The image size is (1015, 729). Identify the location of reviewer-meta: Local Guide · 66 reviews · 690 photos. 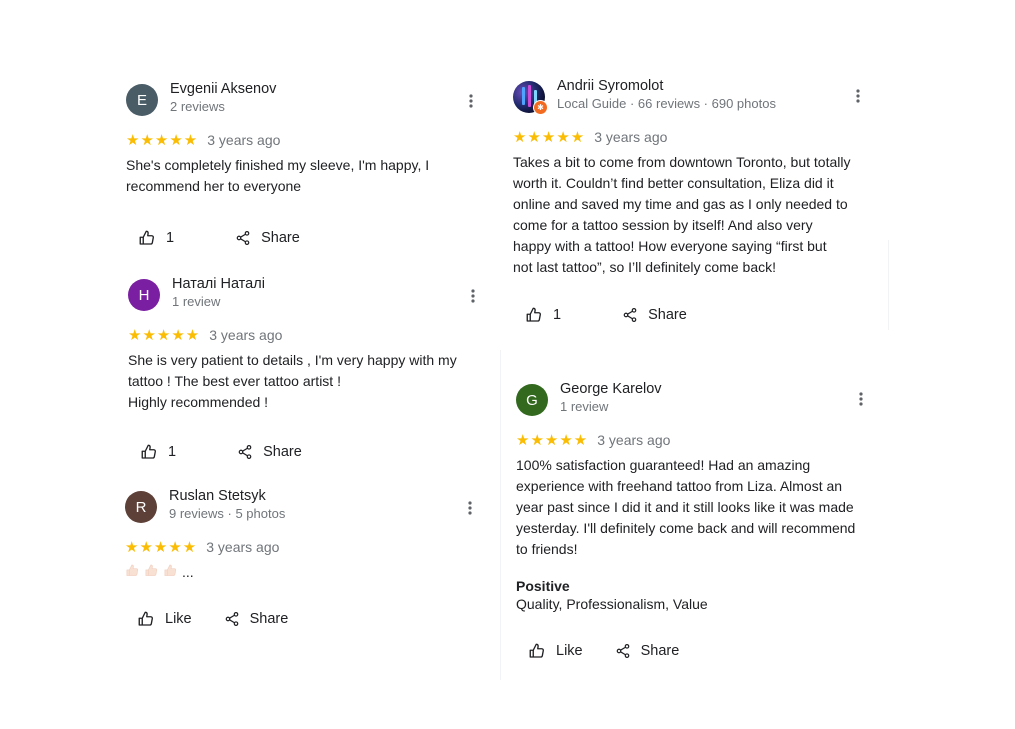
(666, 103).